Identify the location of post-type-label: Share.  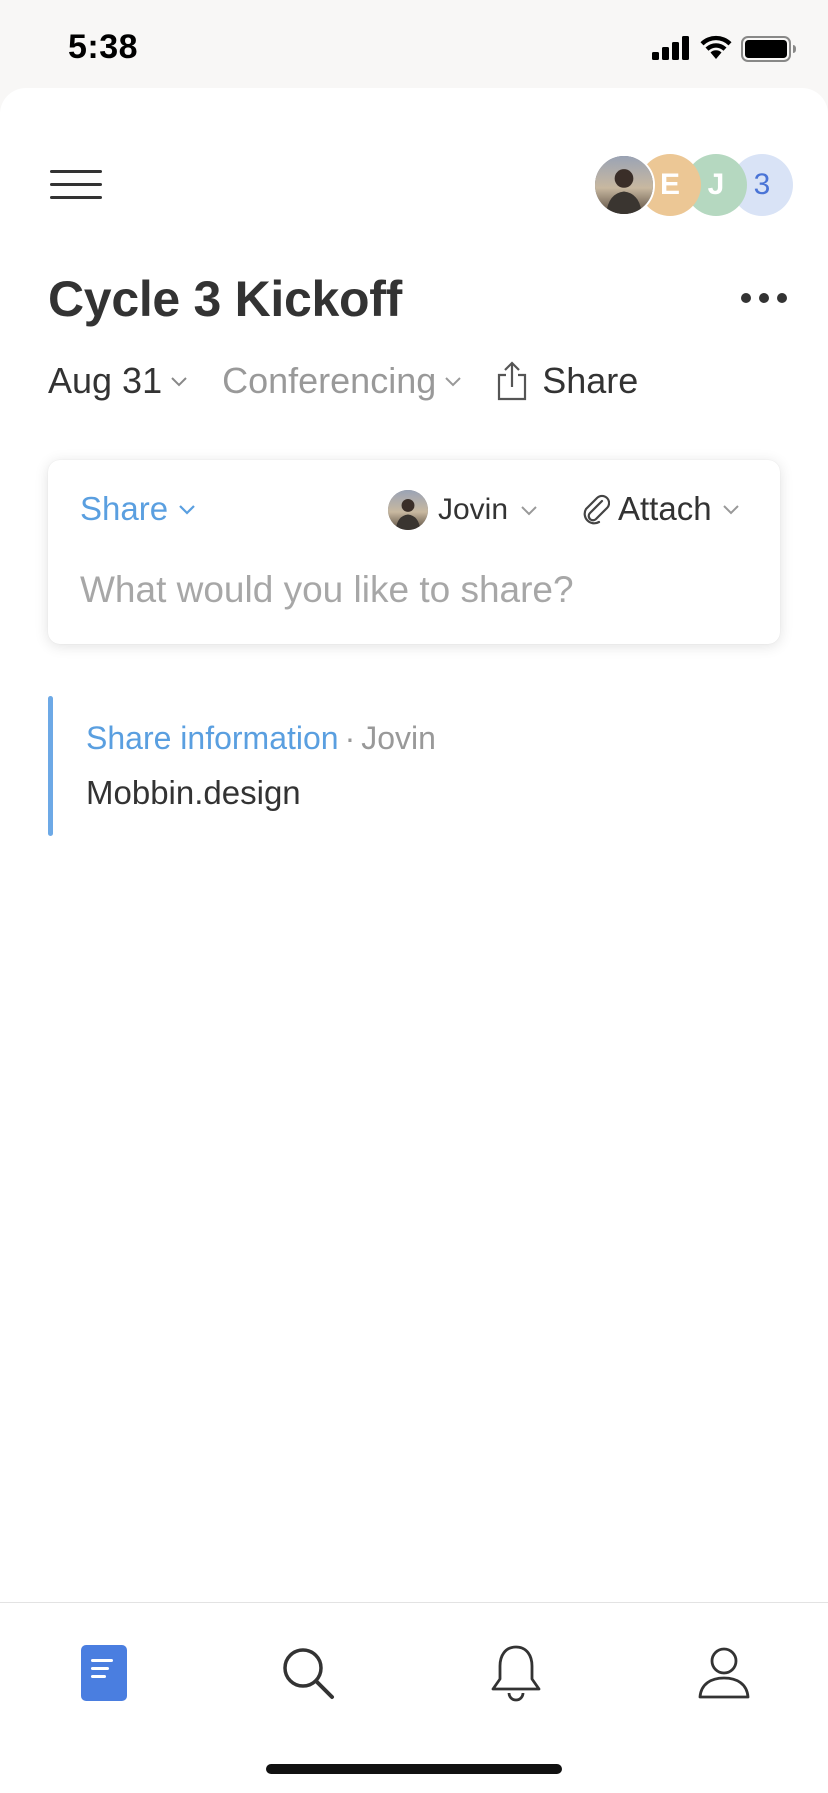
(124, 508).